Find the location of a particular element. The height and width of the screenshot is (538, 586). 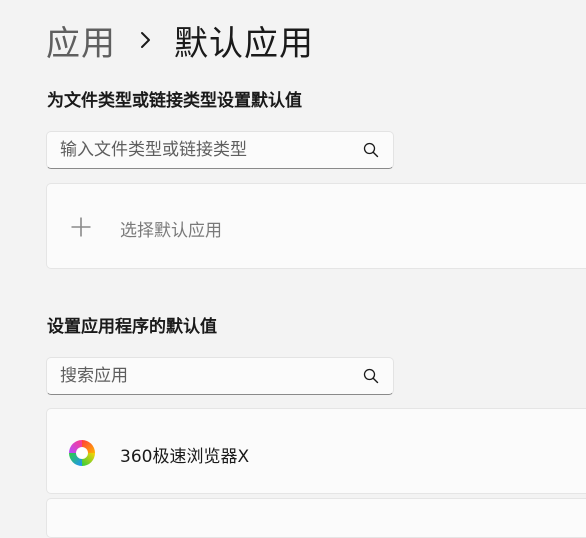

app-search-input is located at coordinates (205, 376).